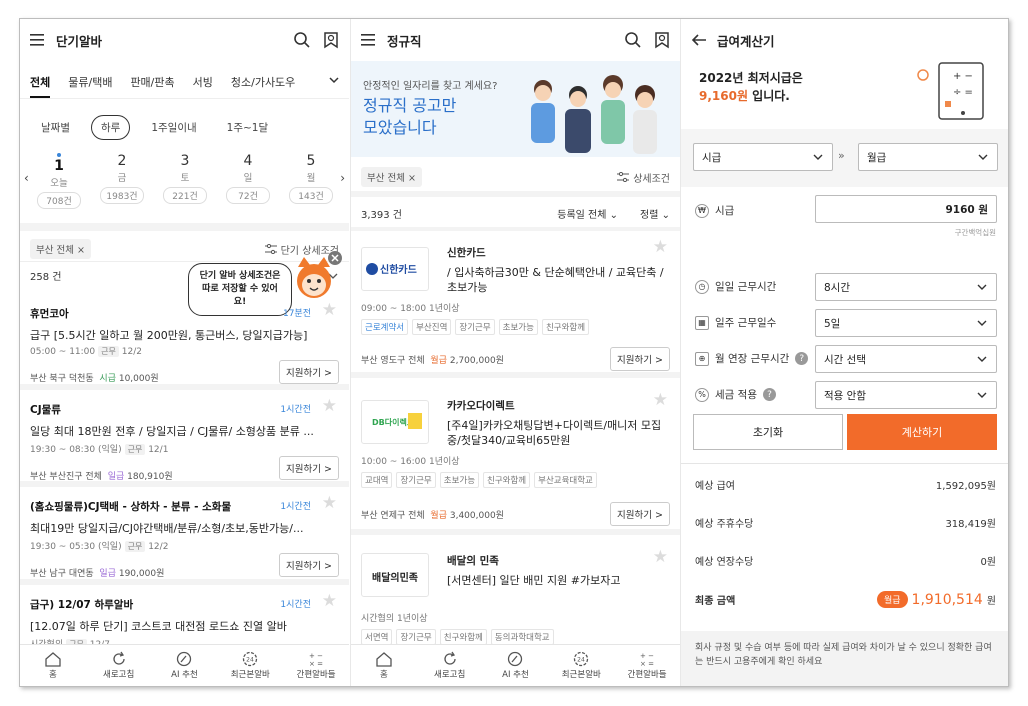  Describe the element at coordinates (395, 422) in the screenshot. I see `company-logo: DB다이렉트` at that location.